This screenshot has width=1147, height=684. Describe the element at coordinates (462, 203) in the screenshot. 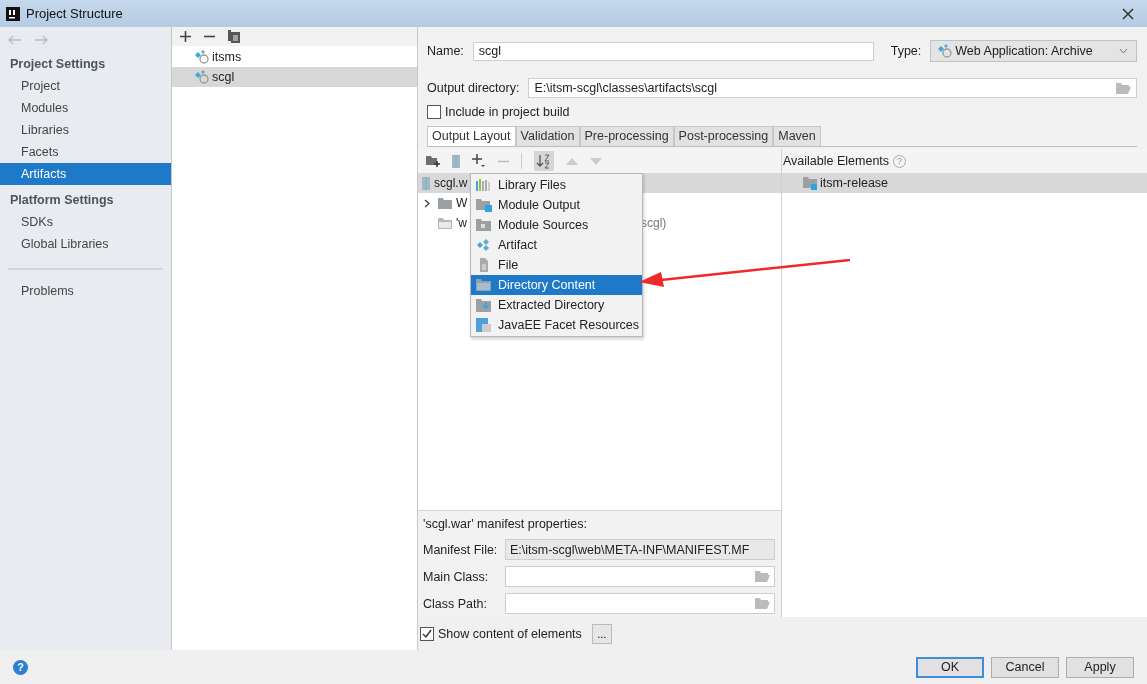

I see `tree-label: W` at that location.